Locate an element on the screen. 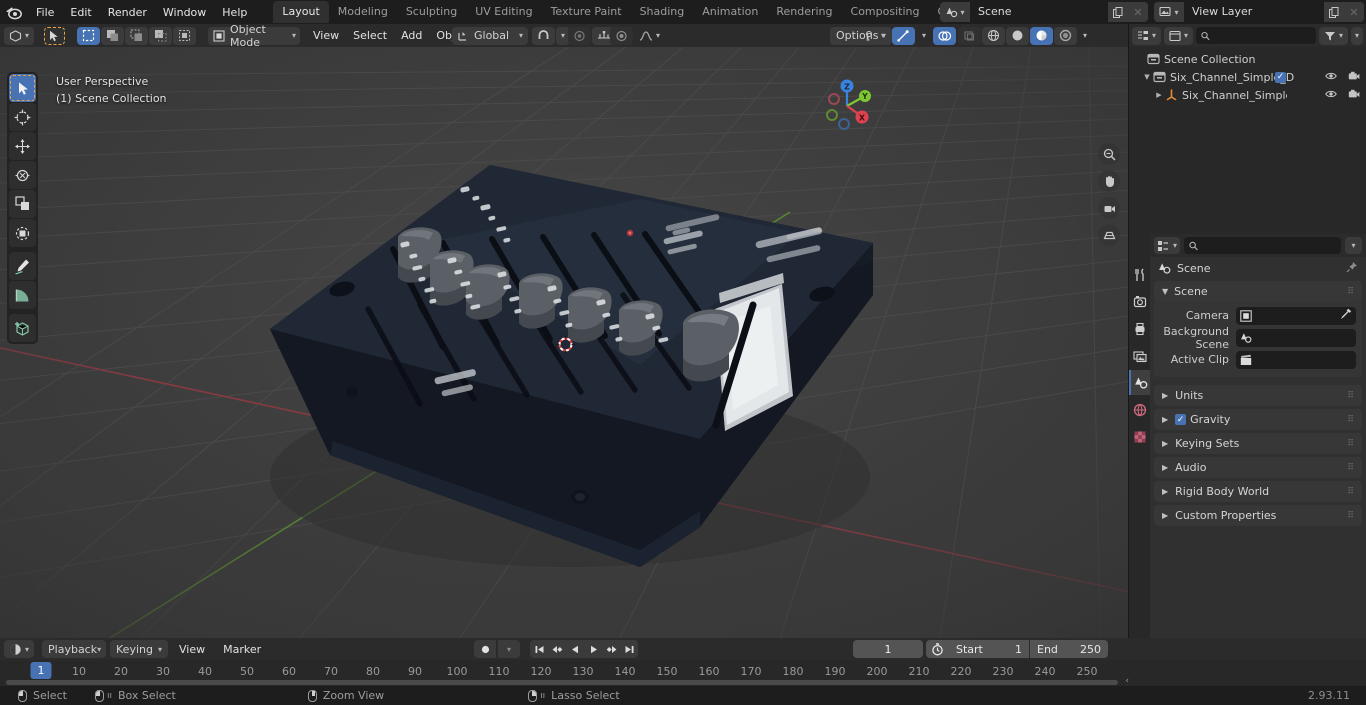 The height and width of the screenshot is (705, 1366). menu-help: Help is located at coordinates (234, 12).